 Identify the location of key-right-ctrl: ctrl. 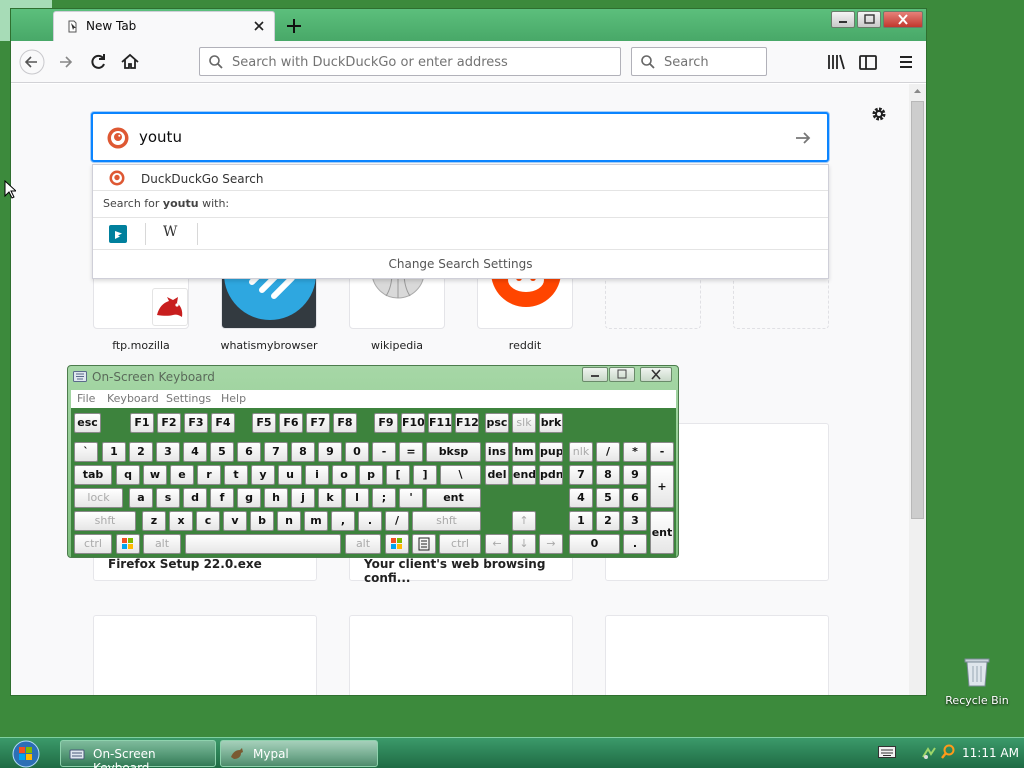
(460, 544).